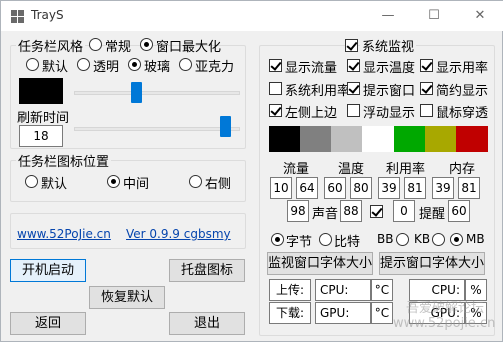 The height and width of the screenshot is (342, 503). Describe the element at coordinates (290, 290) in the screenshot. I see `upload-box: 上传:` at that location.